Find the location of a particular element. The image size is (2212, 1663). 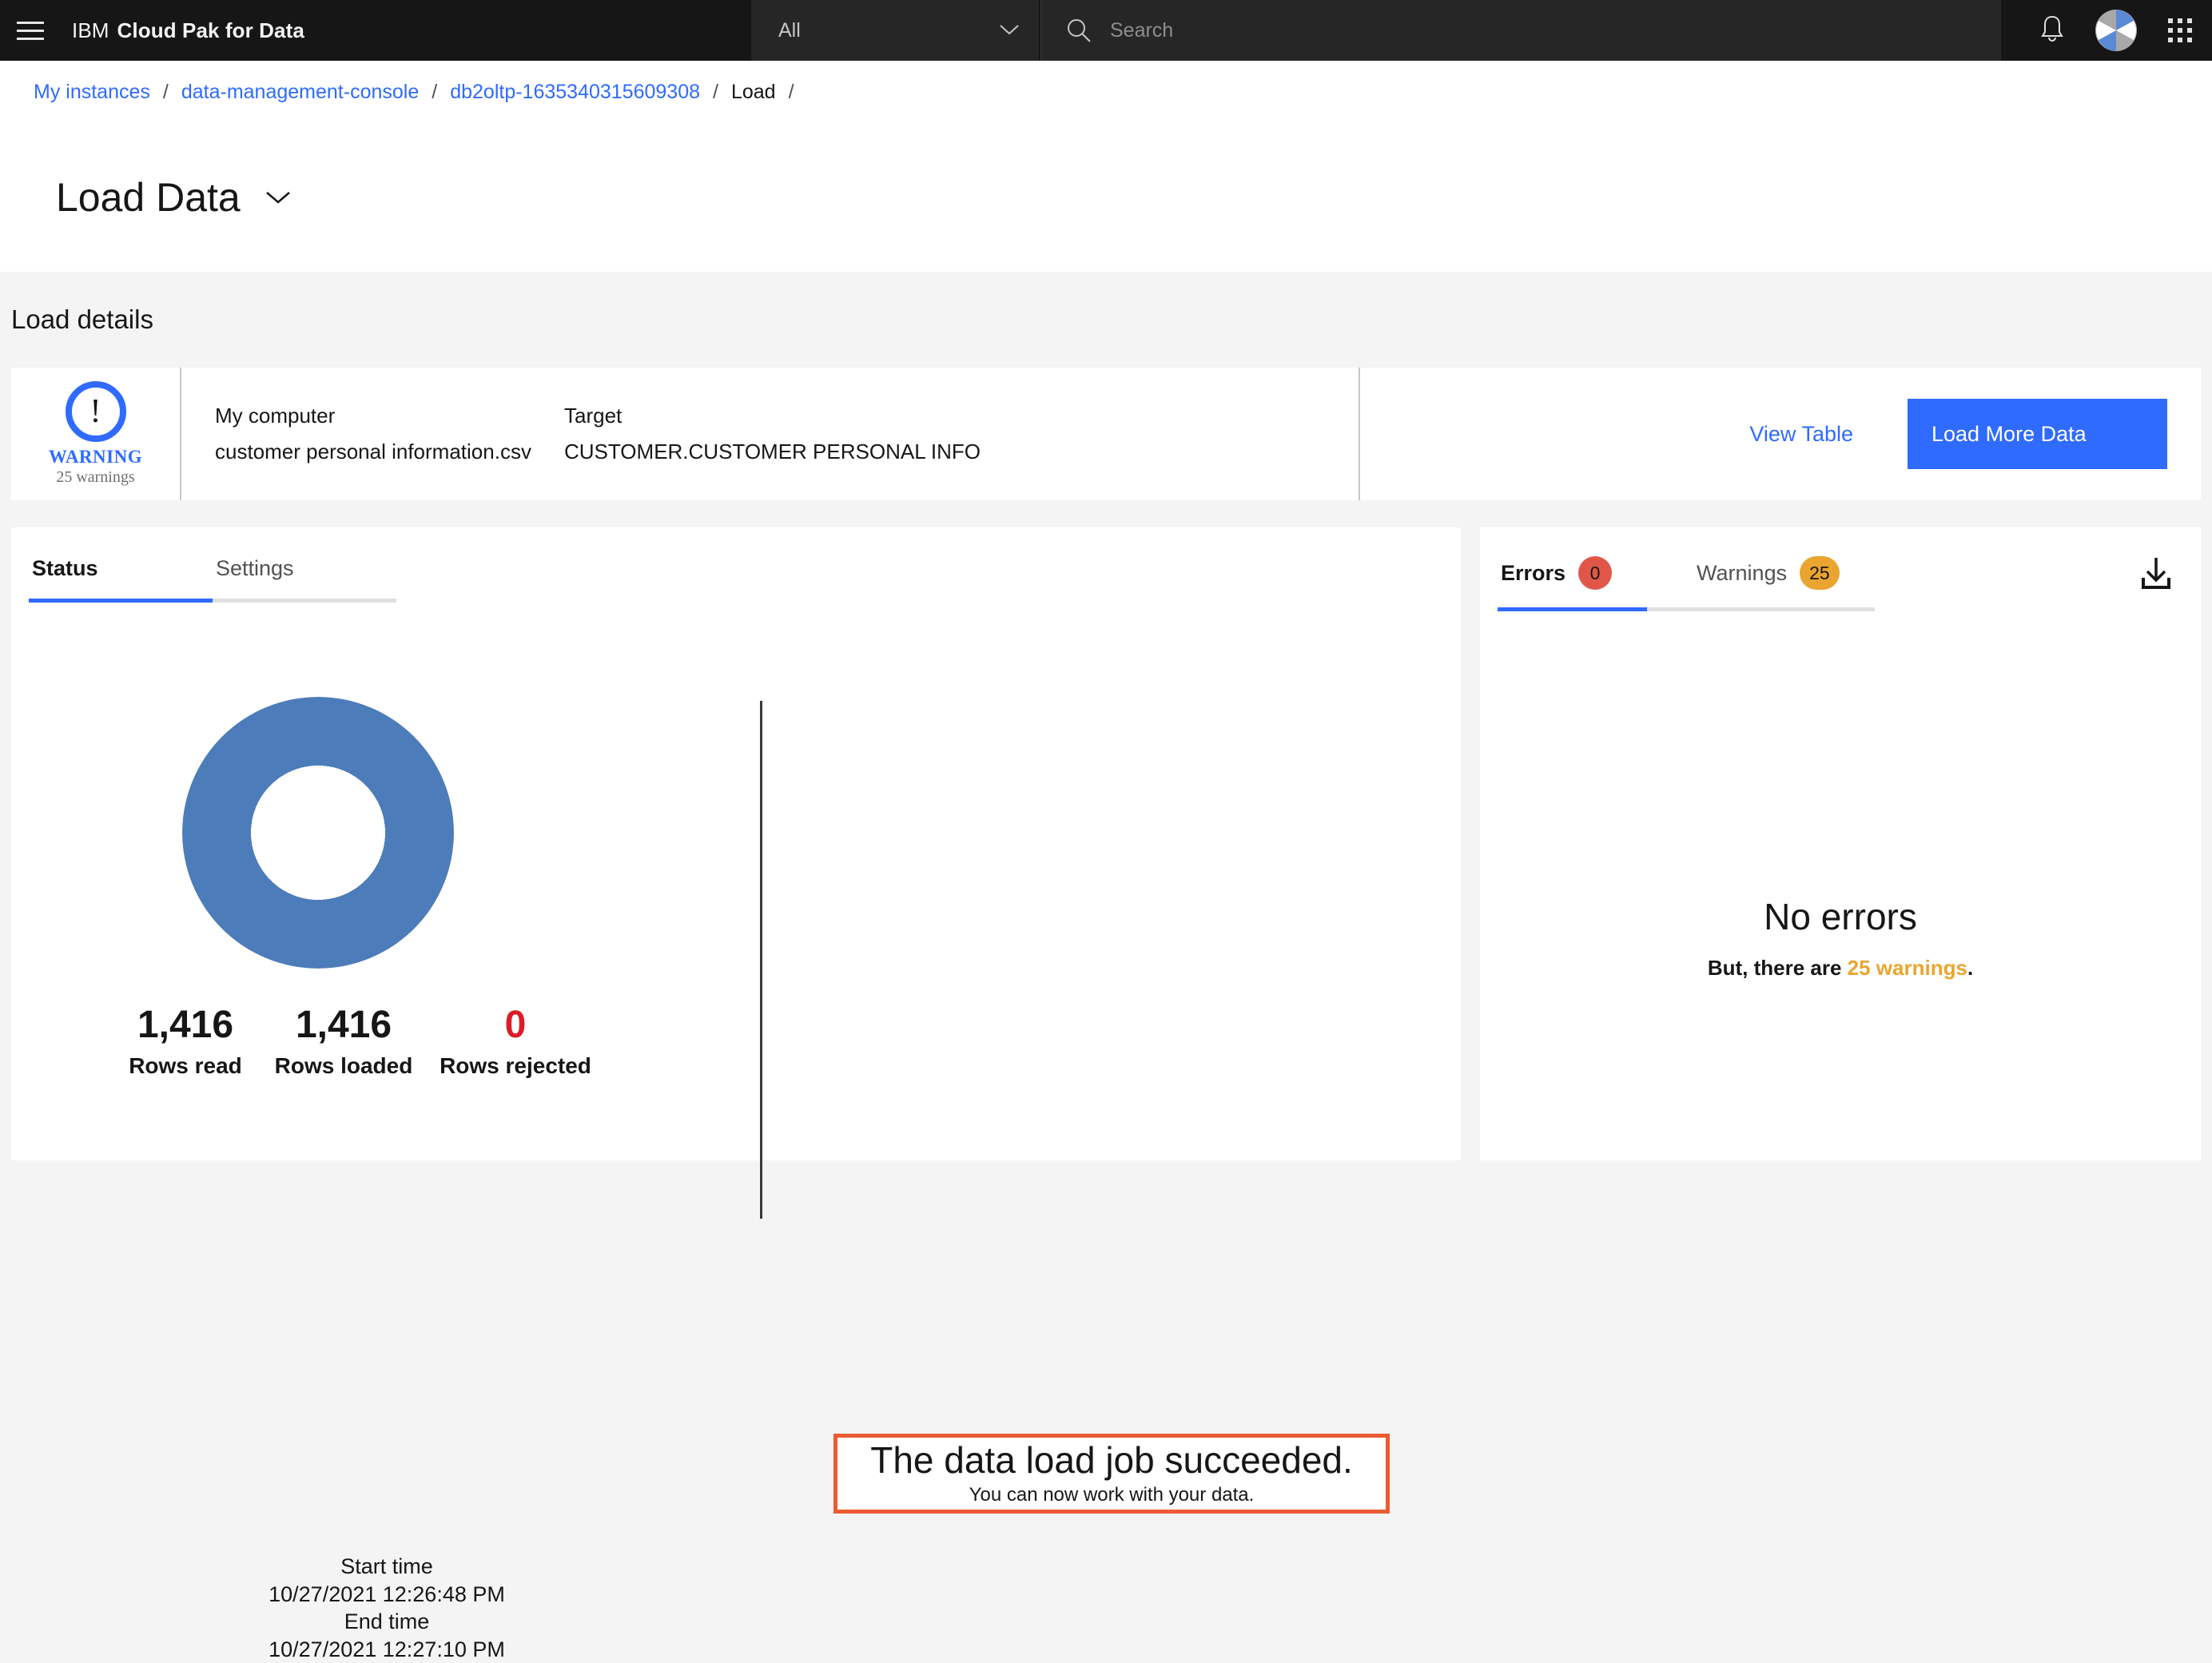

user-profile-button is located at coordinates (2116, 30).